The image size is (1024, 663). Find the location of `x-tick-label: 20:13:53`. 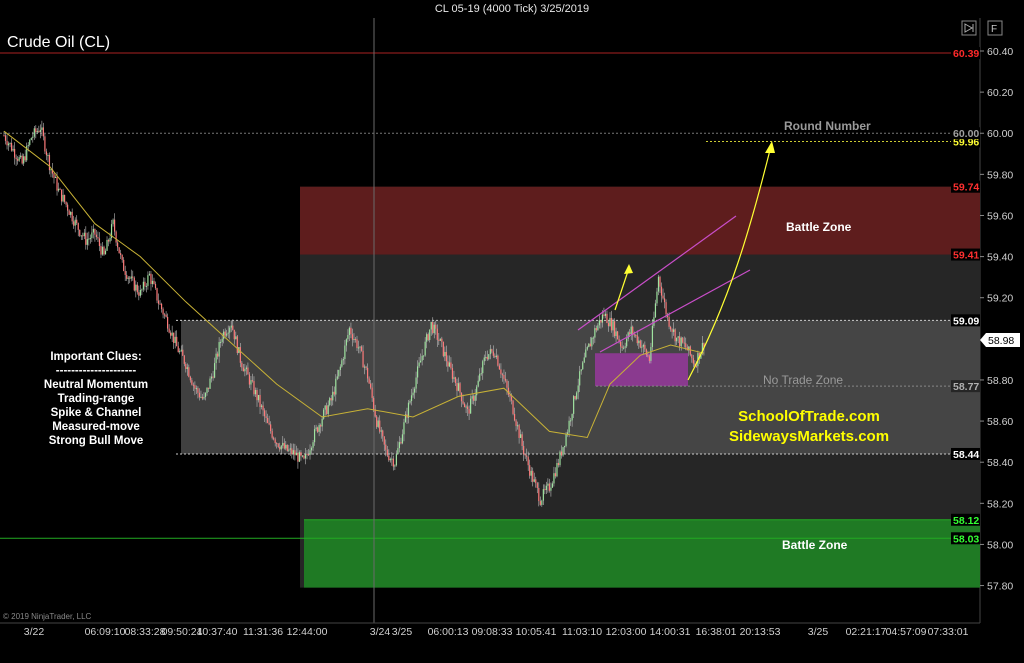

x-tick-label: 20:13:53 is located at coordinates (760, 632).